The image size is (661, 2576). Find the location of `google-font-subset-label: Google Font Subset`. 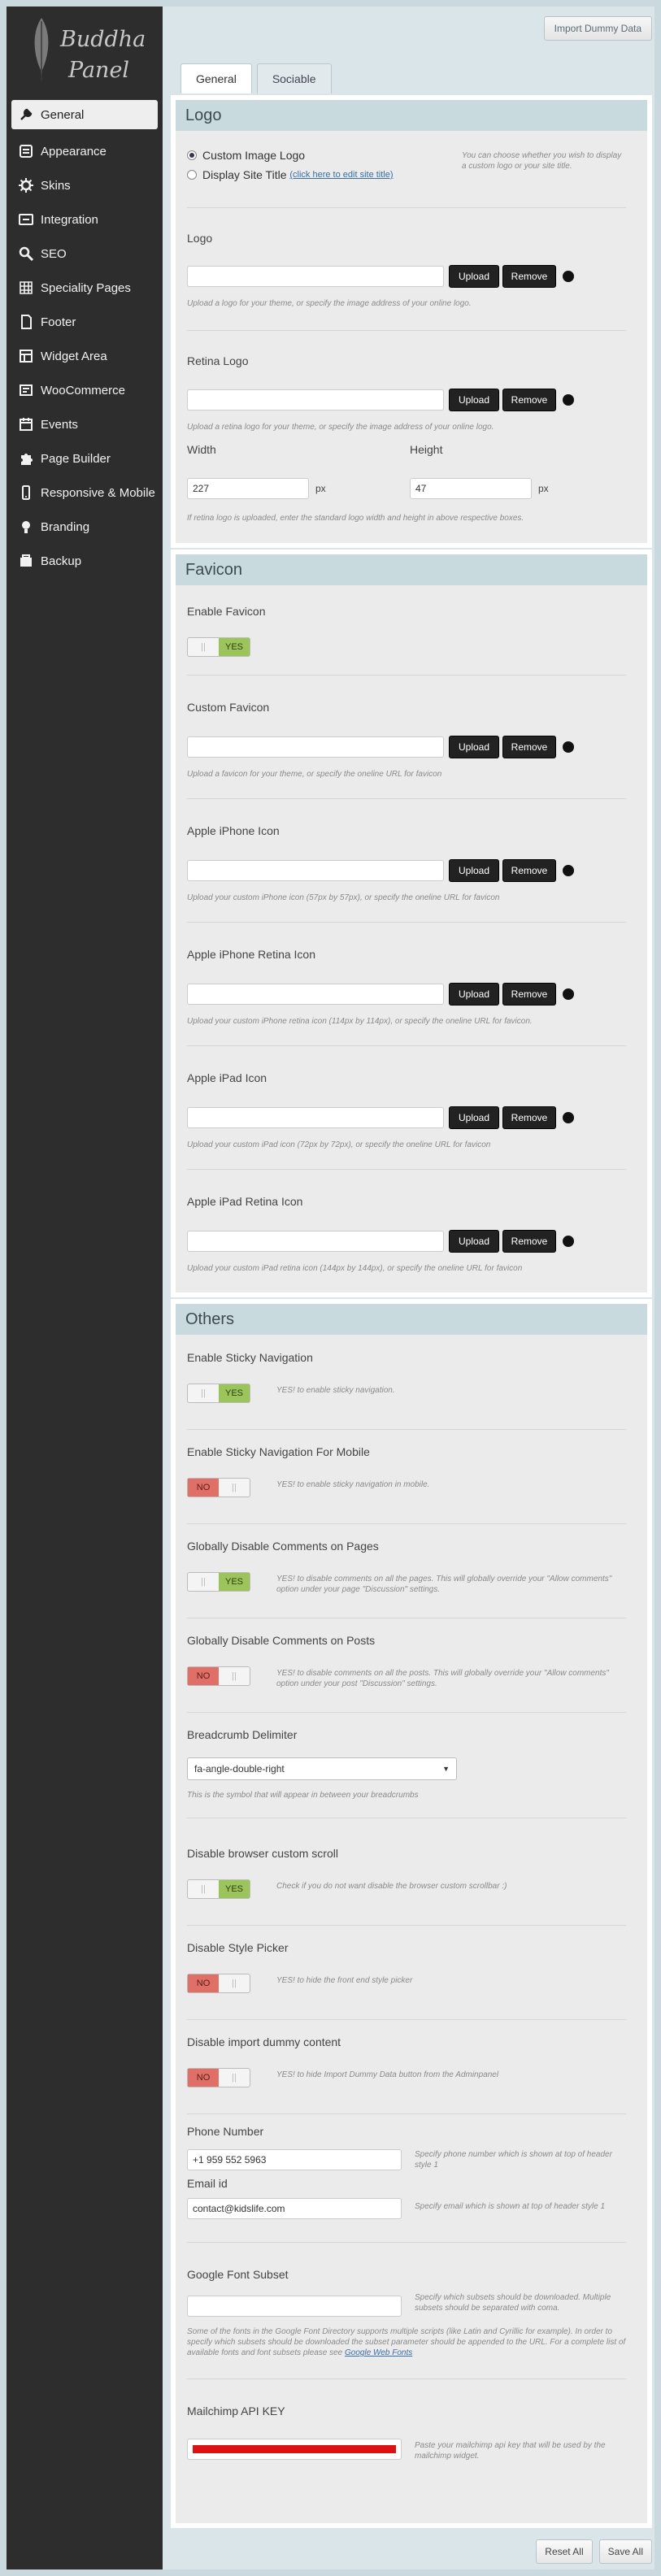

google-font-subset-label: Google Font Subset is located at coordinates (238, 2274).